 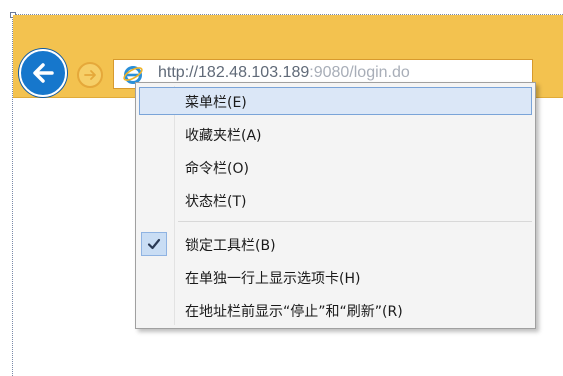 I want to click on menu-item-lock-toolbars: 锁定工具栏(B), so click(x=335, y=244).